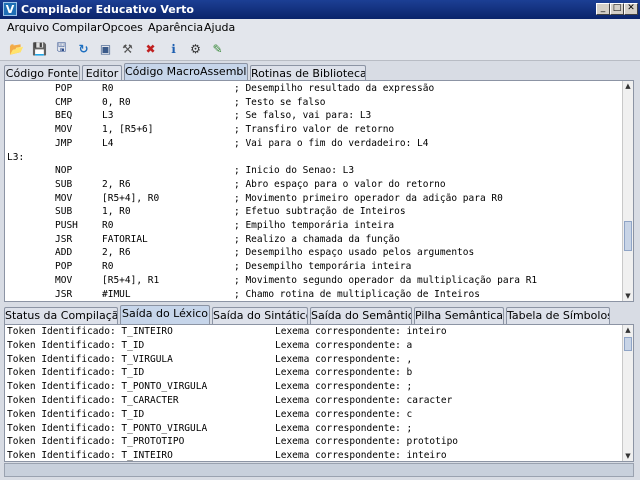  What do you see at coordinates (76, 27) in the screenshot?
I see `menu-compilar: Compilar` at bounding box center [76, 27].